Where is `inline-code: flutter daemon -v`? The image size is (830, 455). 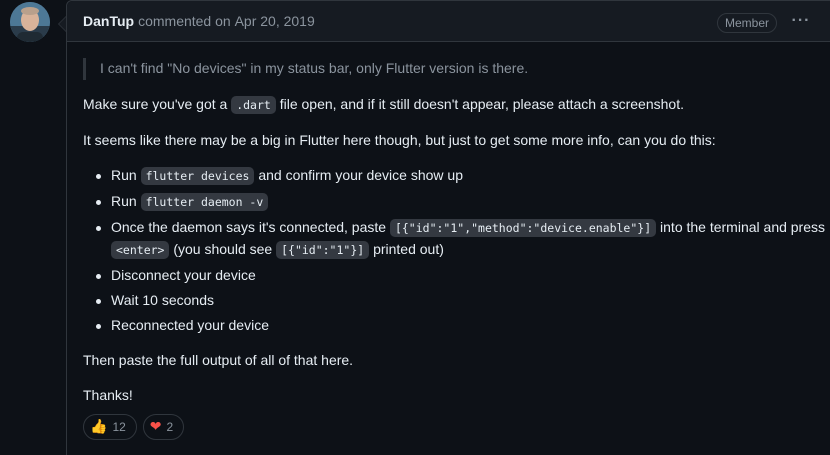 inline-code: flutter daemon -v is located at coordinates (204, 202).